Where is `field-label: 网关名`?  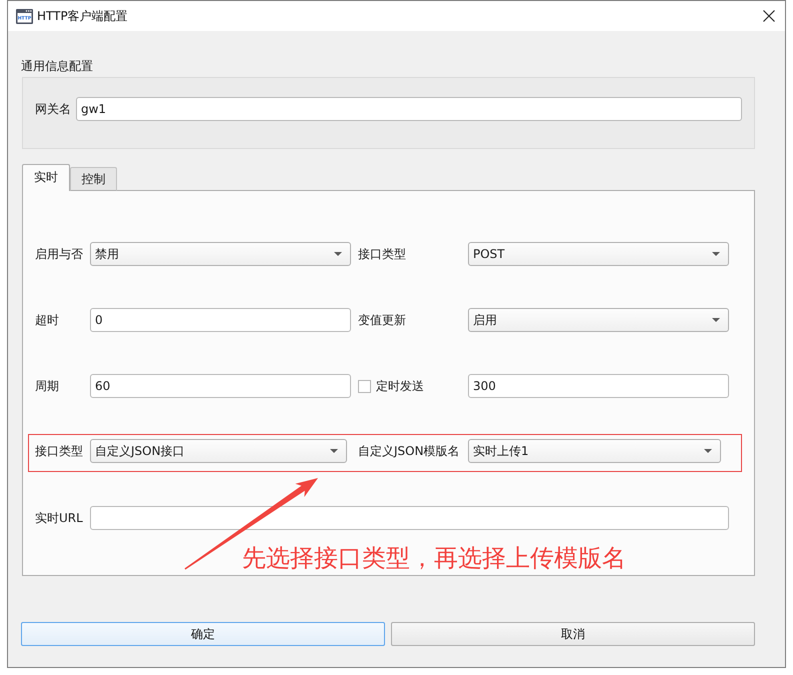 field-label: 网关名 is located at coordinates (53, 109).